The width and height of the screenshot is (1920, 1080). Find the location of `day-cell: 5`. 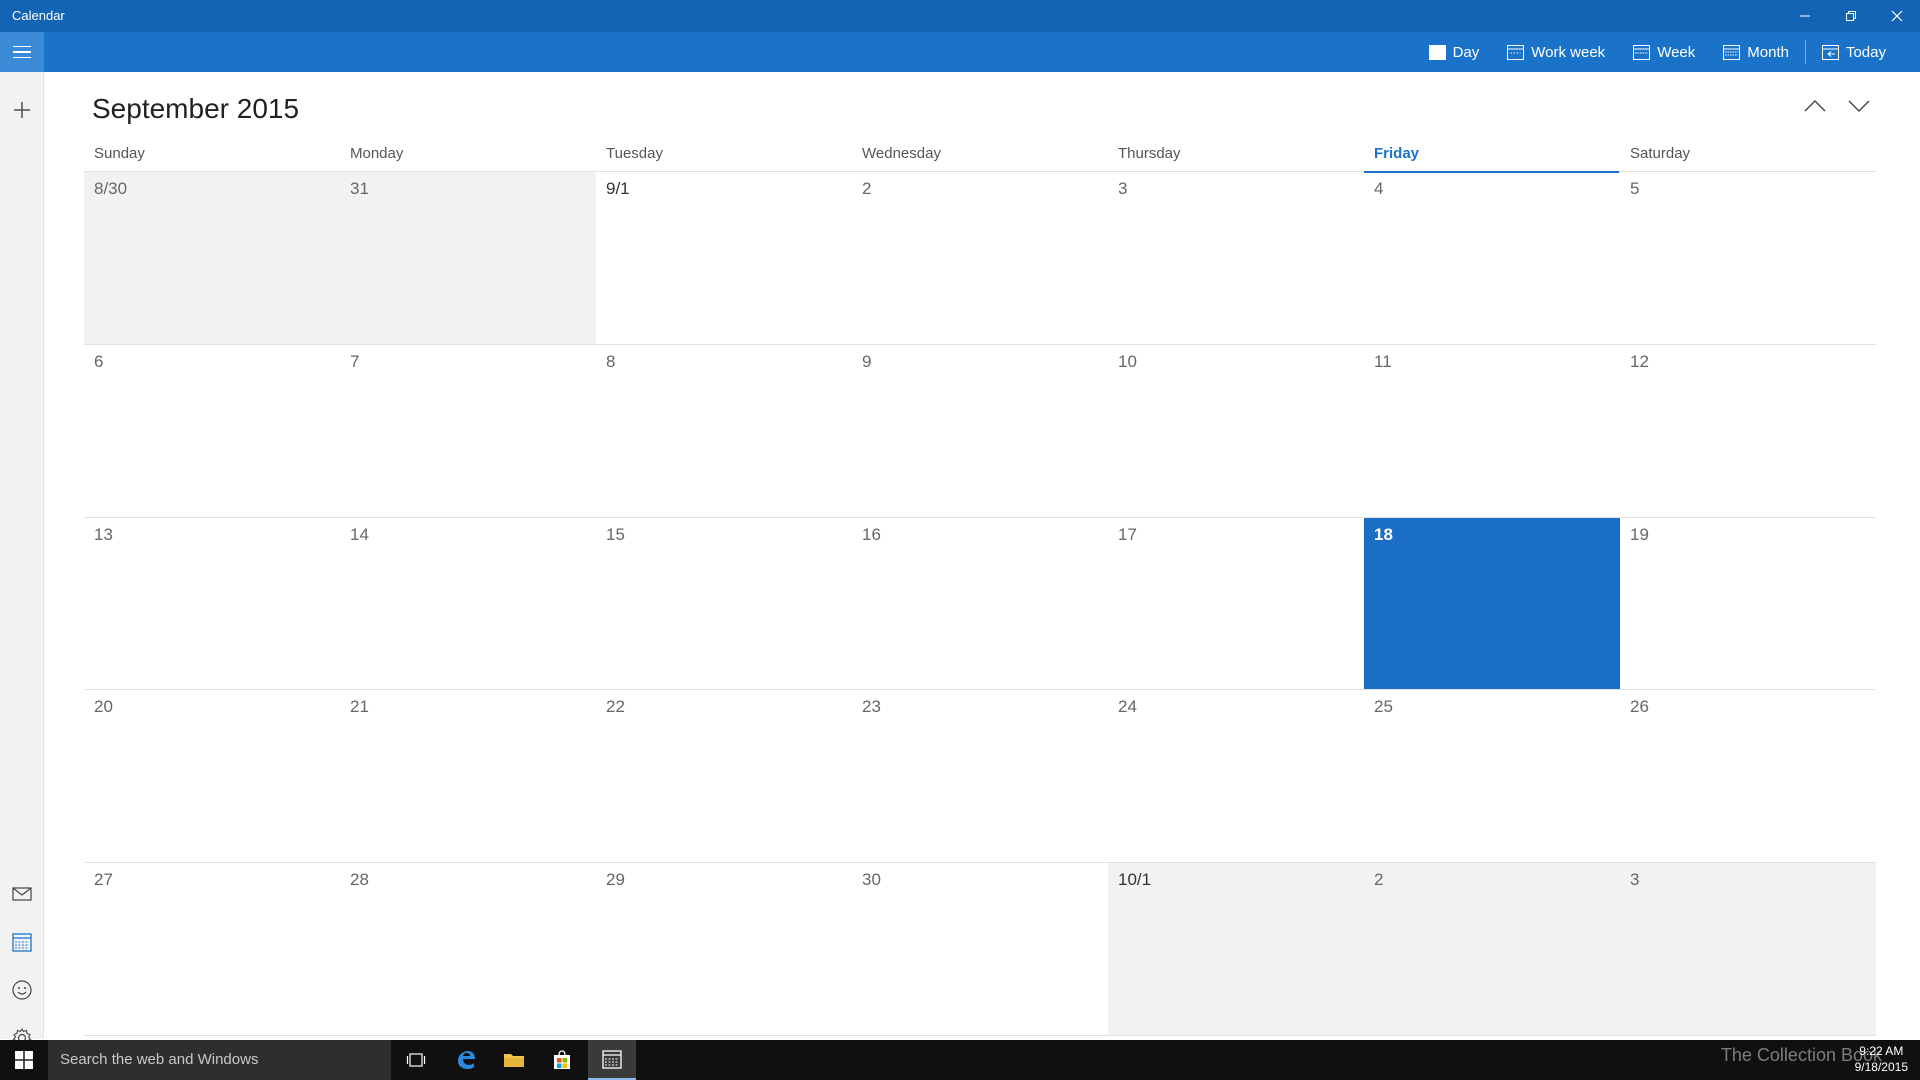

day-cell: 5 is located at coordinates (1748, 258).